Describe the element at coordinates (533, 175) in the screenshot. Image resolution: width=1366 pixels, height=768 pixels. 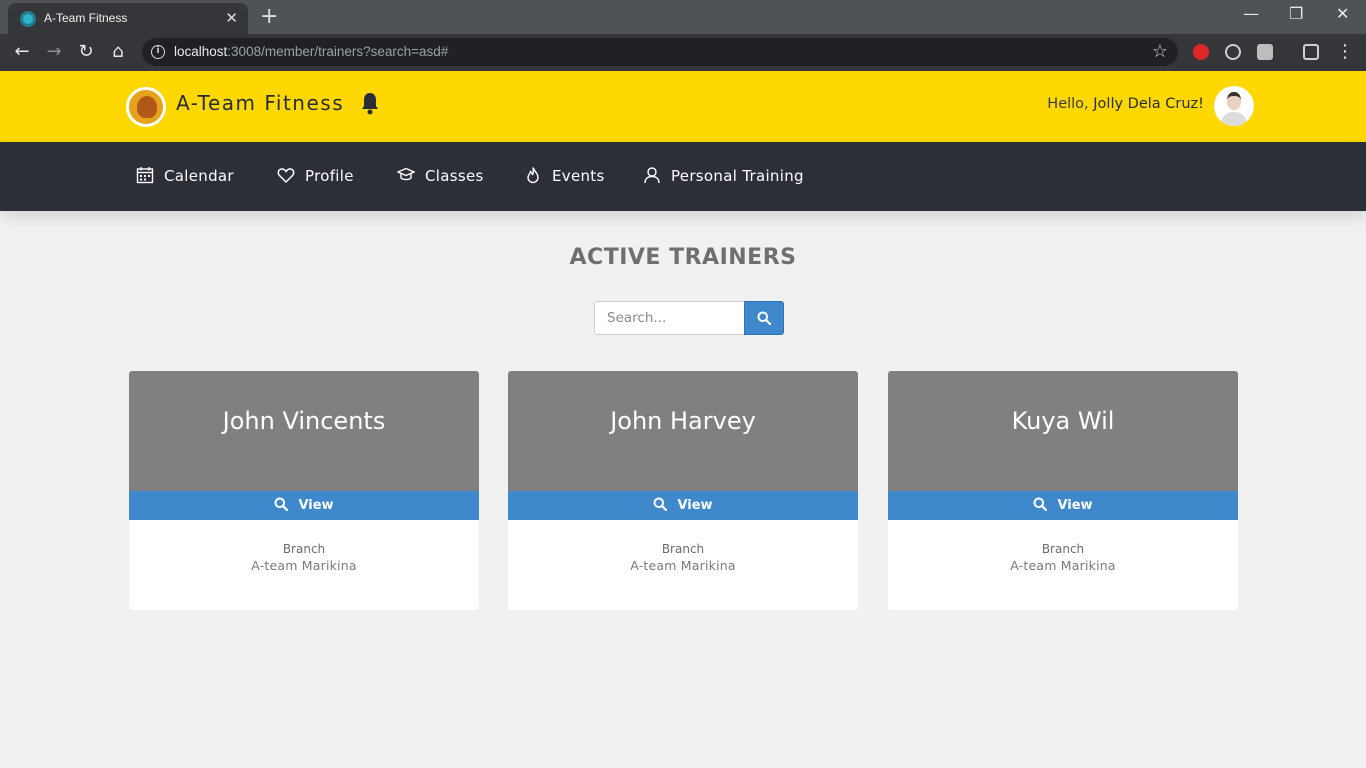
I see `flame-icon` at that location.